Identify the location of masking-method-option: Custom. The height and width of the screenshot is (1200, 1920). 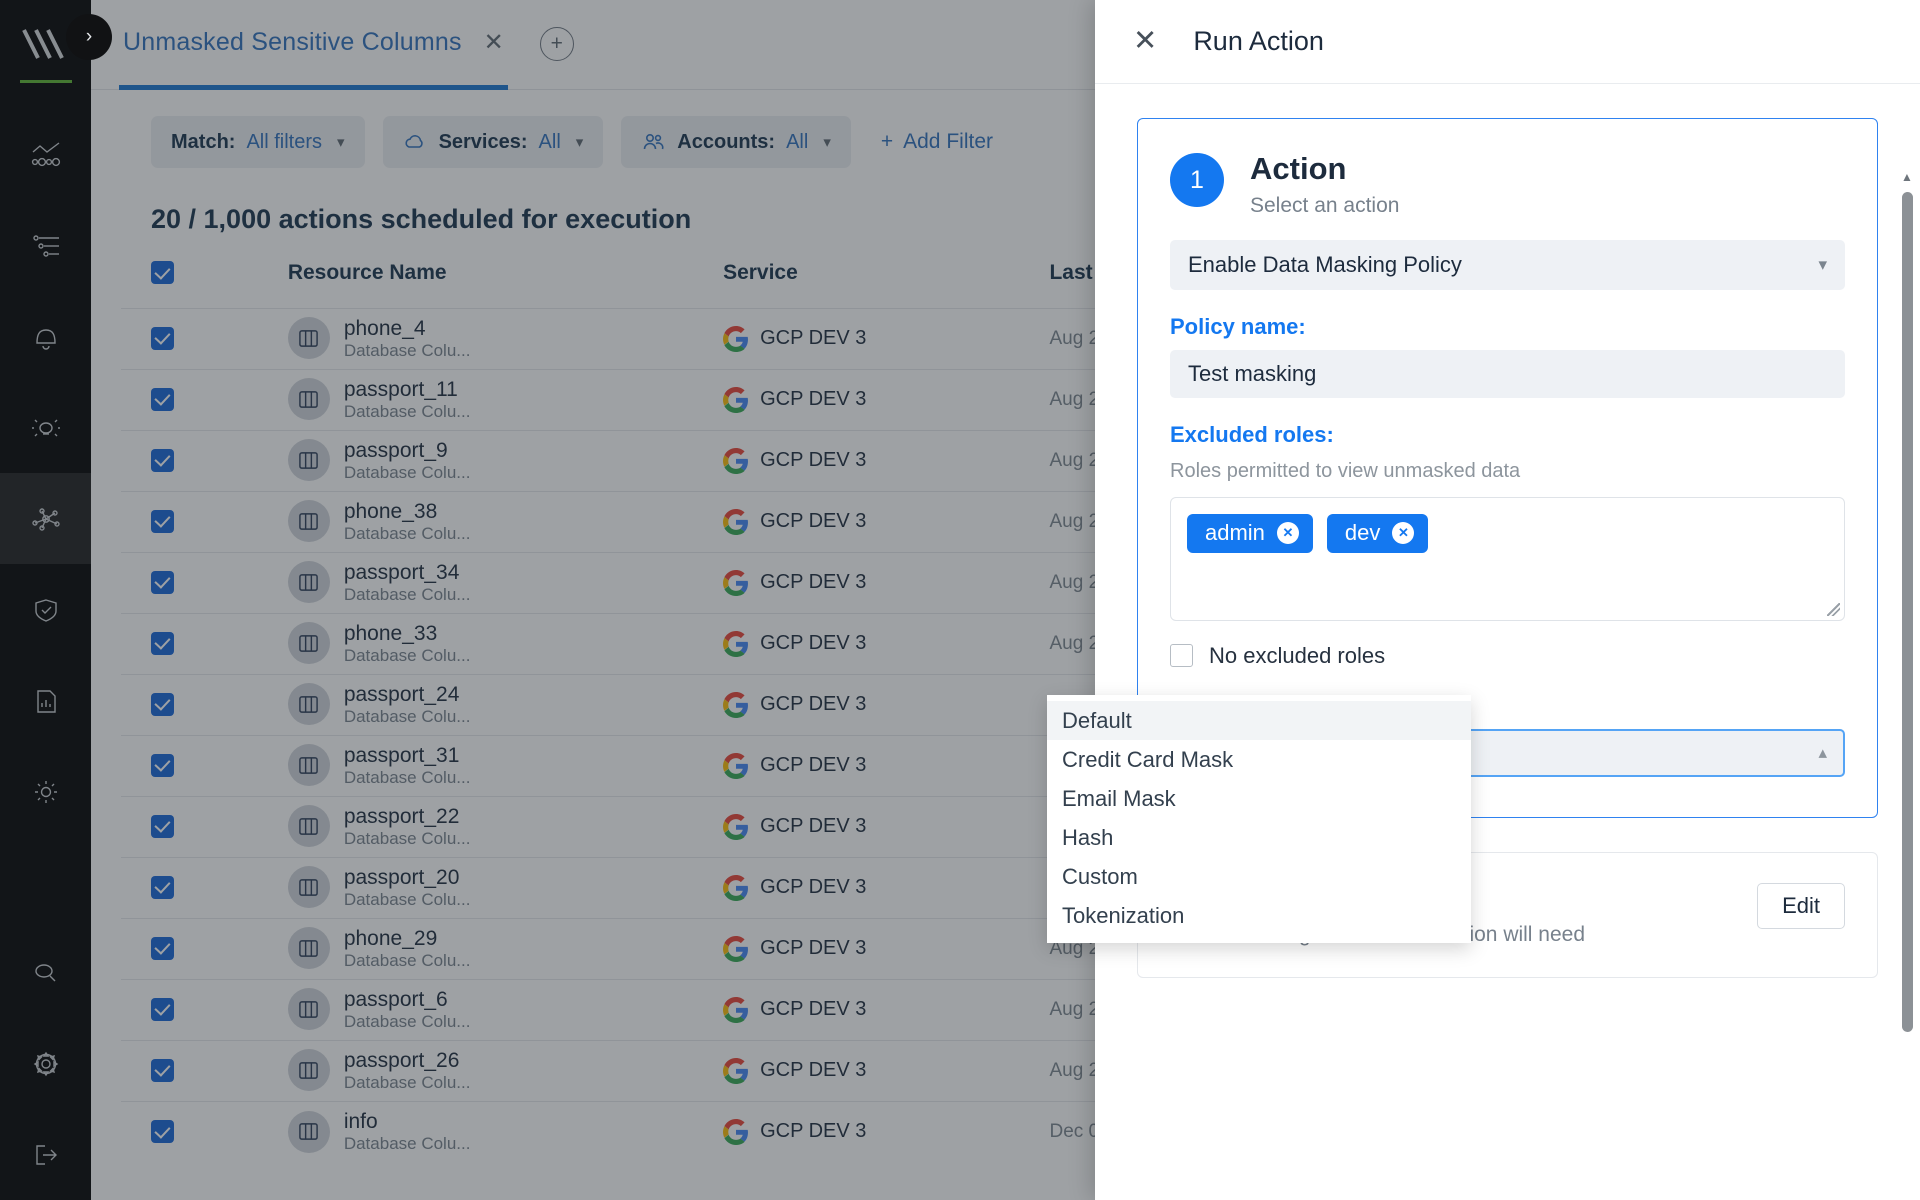
(1259, 876).